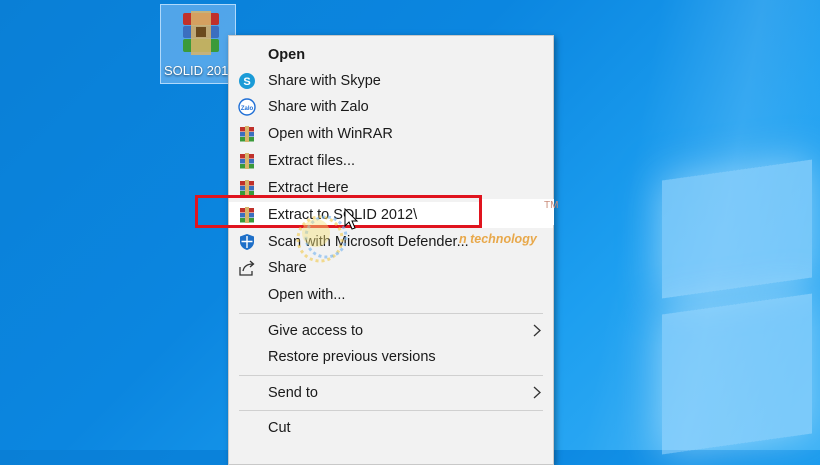 The width and height of the screenshot is (820, 465). What do you see at coordinates (201, 33) in the screenshot?
I see `winrar-archive-icon` at bounding box center [201, 33].